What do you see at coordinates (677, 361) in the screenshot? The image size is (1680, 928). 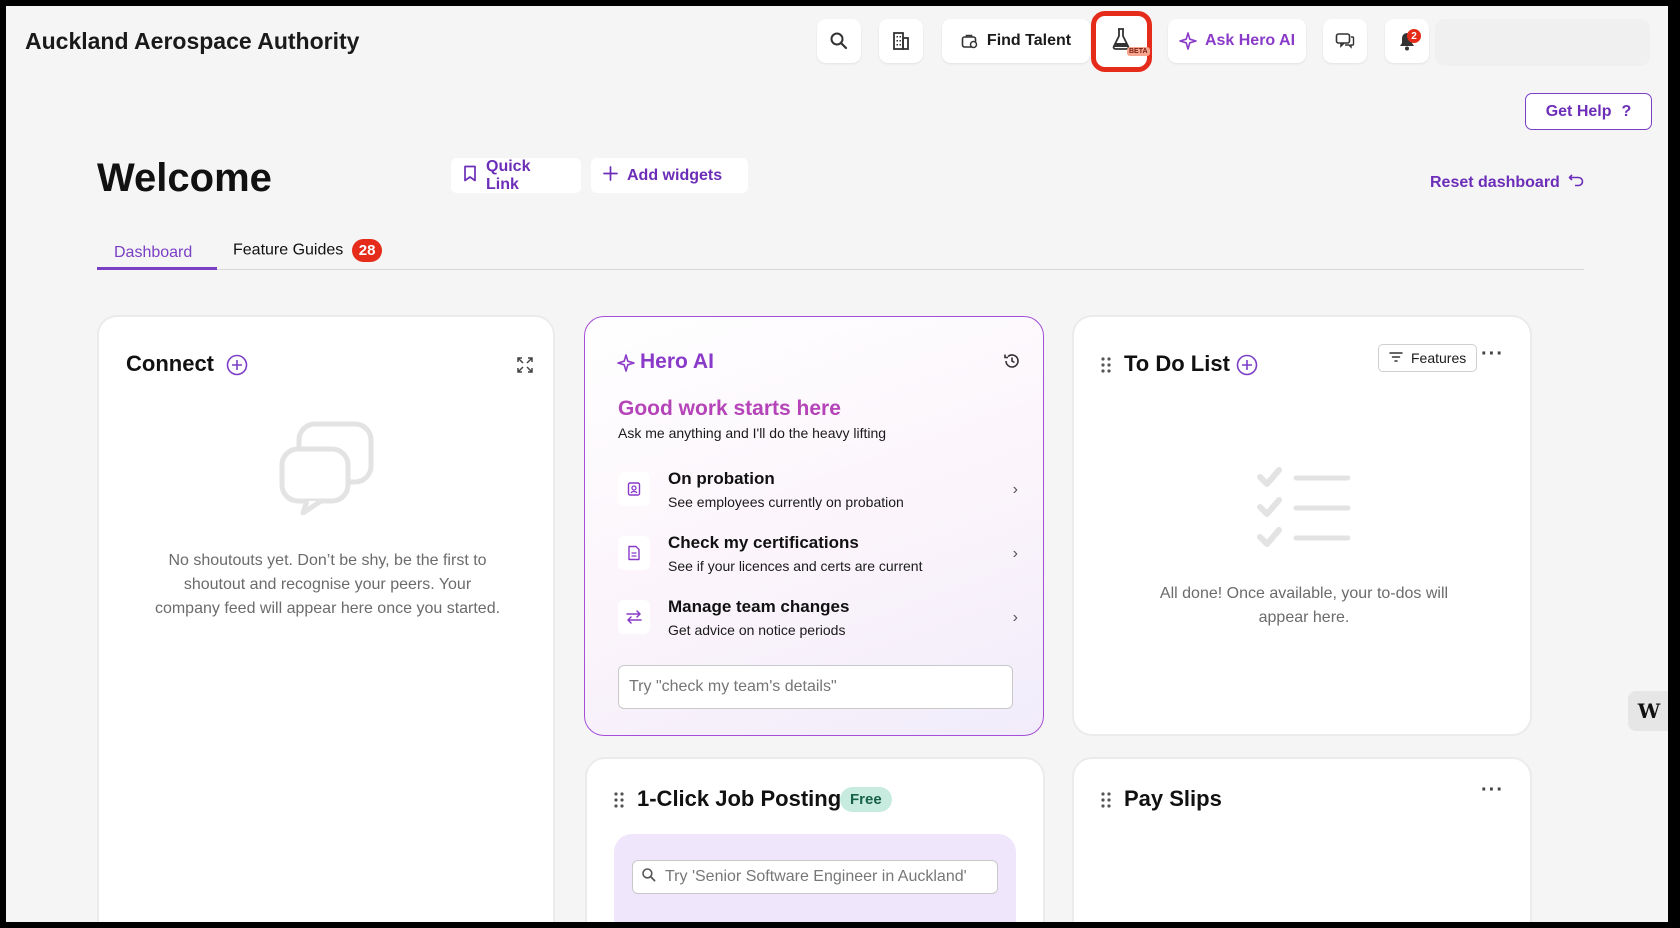 I see `hero-ai-title: Hero AI` at bounding box center [677, 361].